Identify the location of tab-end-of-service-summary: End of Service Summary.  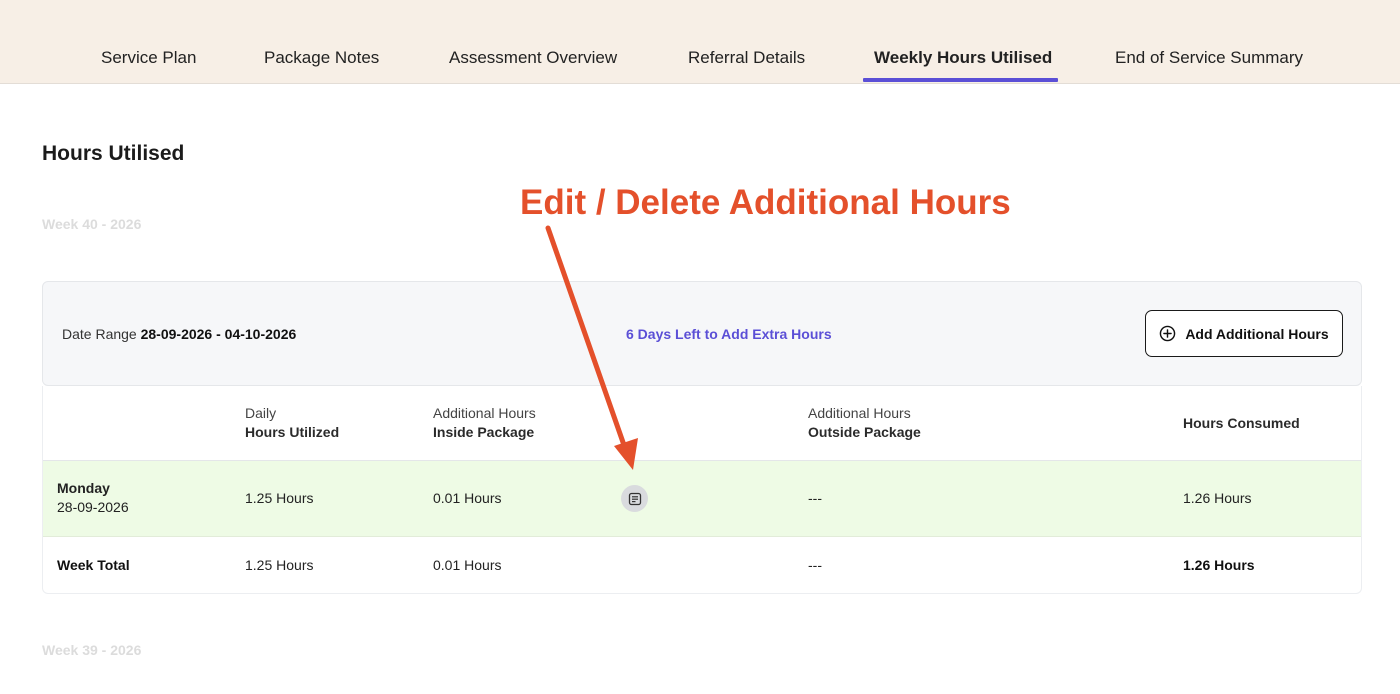
(1209, 66).